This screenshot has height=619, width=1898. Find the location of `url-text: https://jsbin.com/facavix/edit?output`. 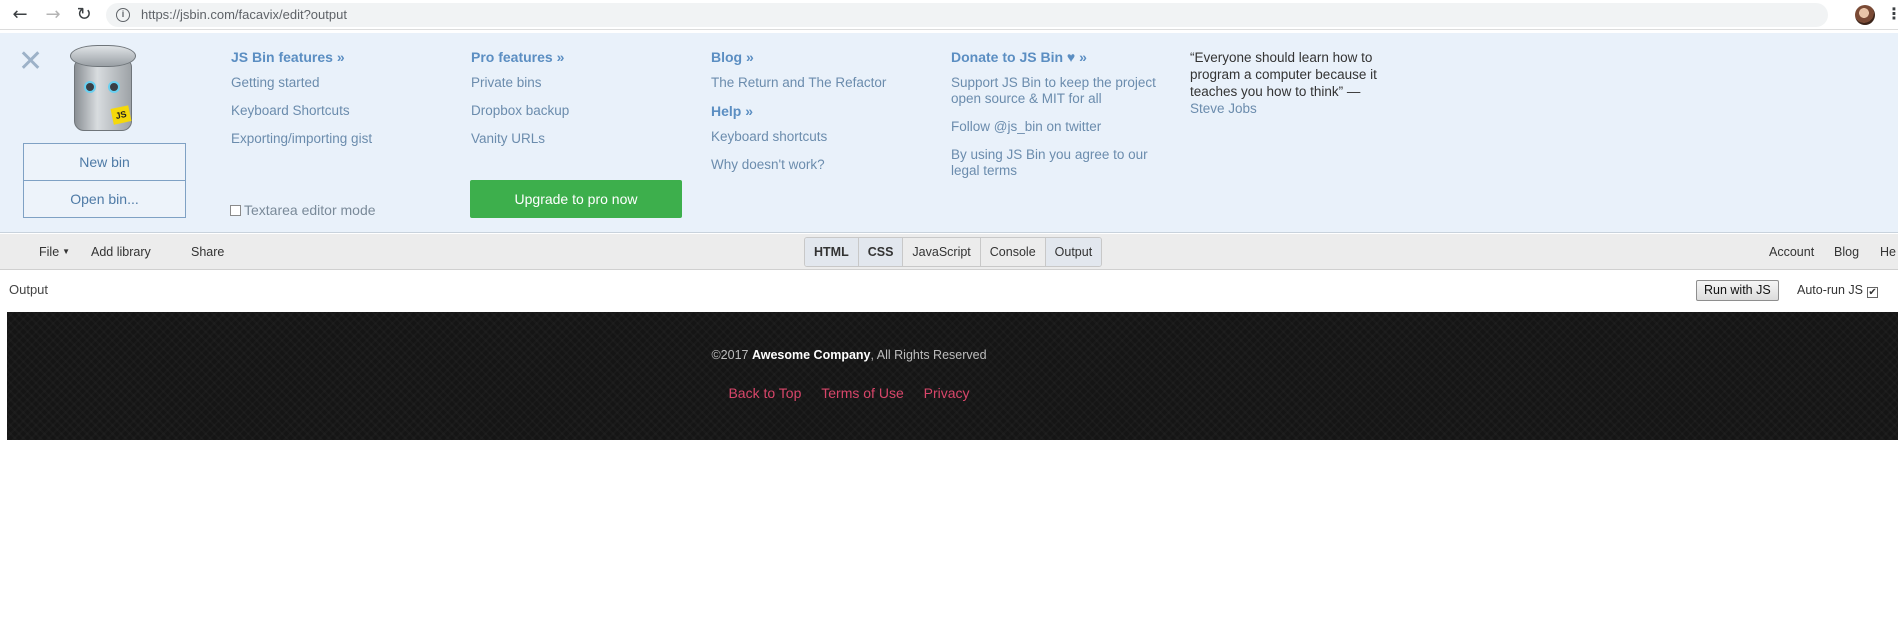

url-text: https://jsbin.com/facavix/edit?output is located at coordinates (244, 14).